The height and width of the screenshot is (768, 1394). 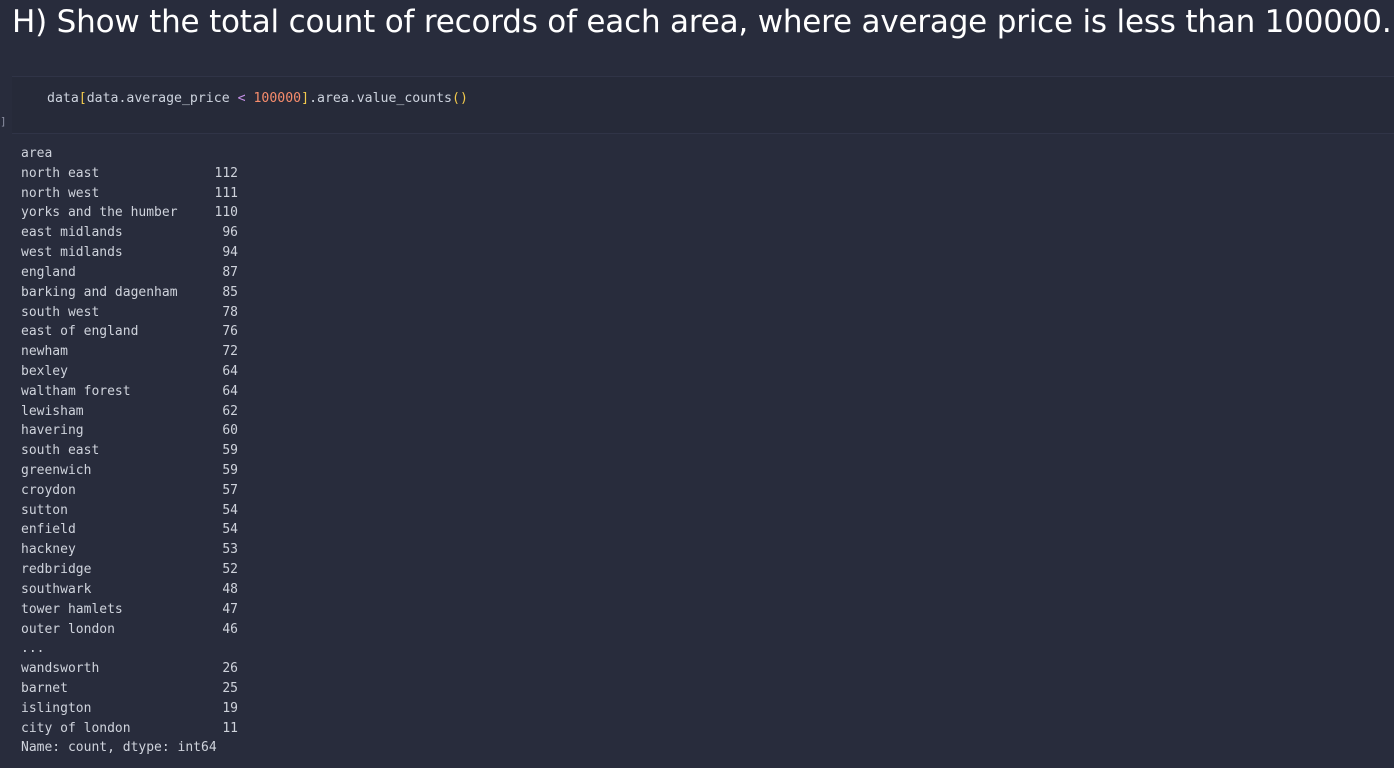 What do you see at coordinates (380, 98) in the screenshot?
I see `code-token-method: .area.value_counts` at bounding box center [380, 98].